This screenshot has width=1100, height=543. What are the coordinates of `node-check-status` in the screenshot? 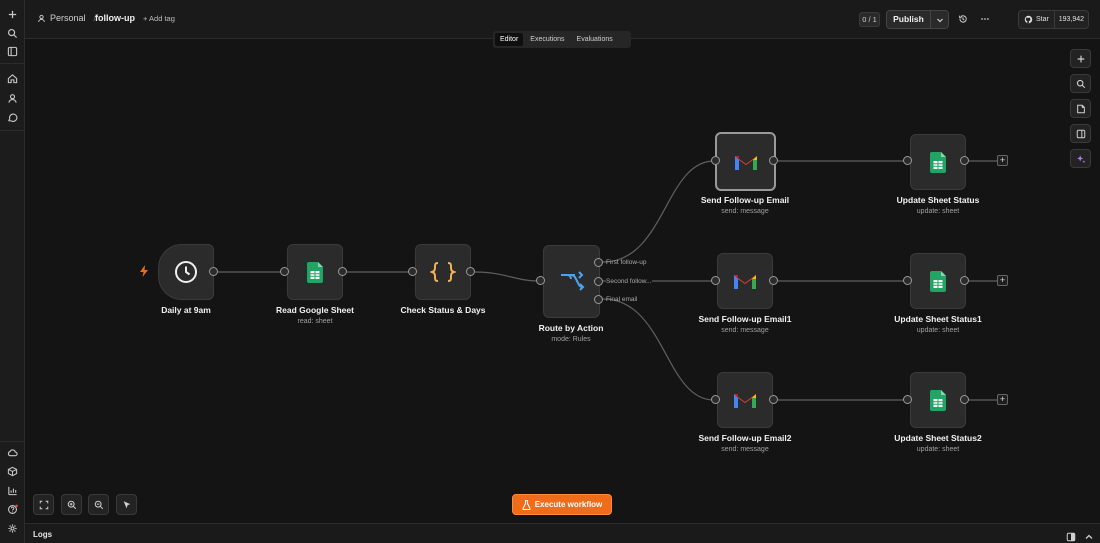 It's located at (443, 272).